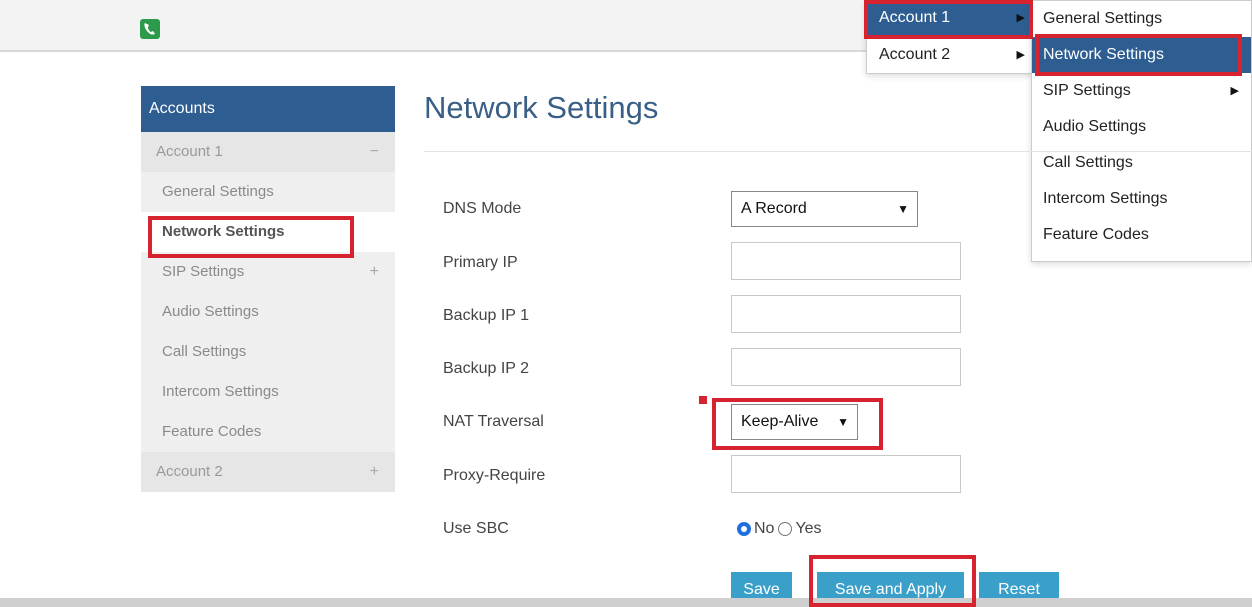 The height and width of the screenshot is (607, 1252). I want to click on submenu-item-audio-settings: Audio Settings, so click(1141, 127).